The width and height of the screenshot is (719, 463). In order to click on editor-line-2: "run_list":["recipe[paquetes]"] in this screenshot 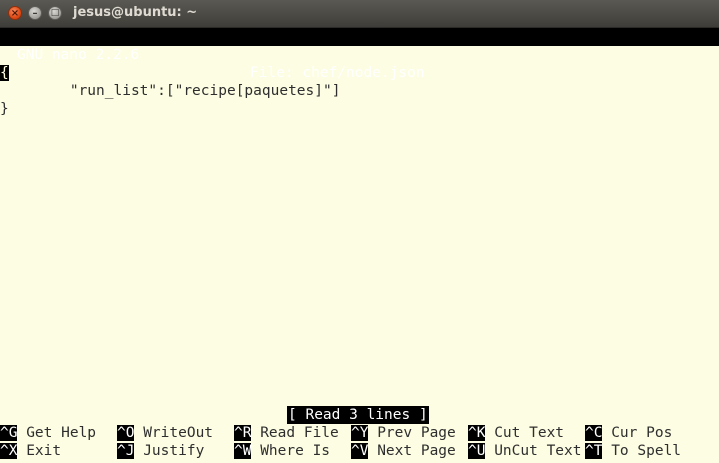, I will do `click(170, 91)`.